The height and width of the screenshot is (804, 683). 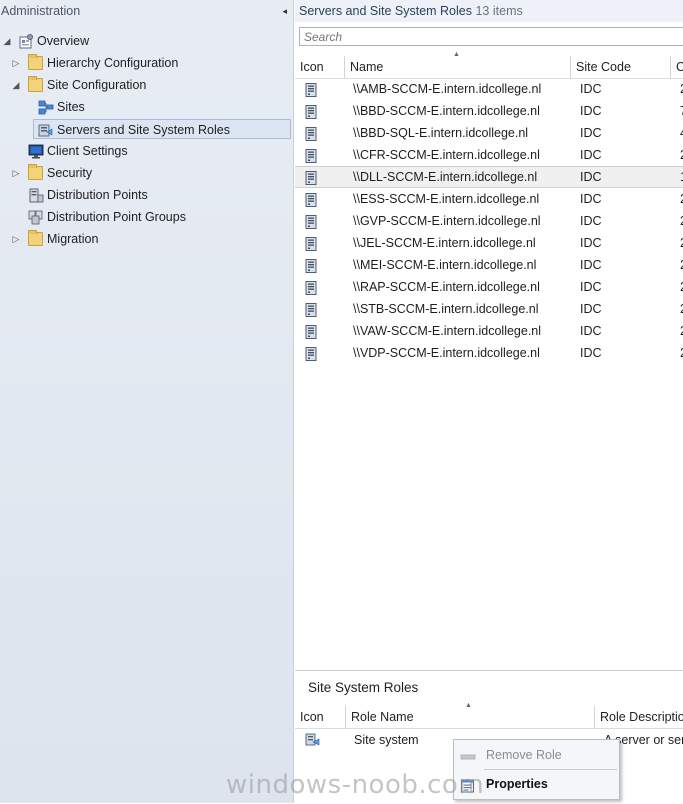 I want to click on column-header-role-description: Role Description, so click(x=639, y=717).